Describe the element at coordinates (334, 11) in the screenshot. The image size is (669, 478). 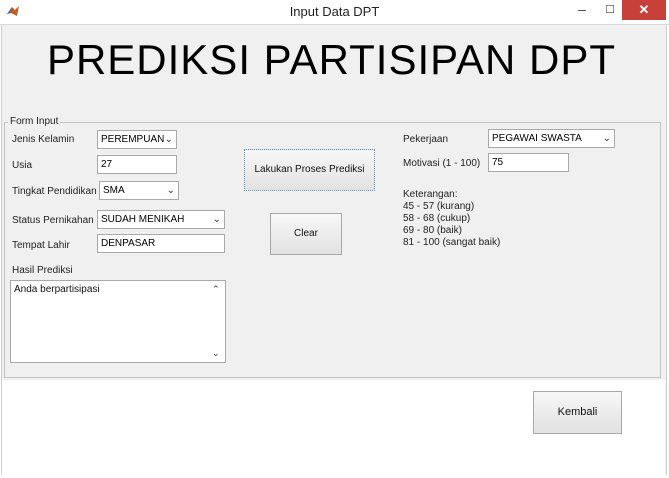
I see `window-title: Input Data DPT` at that location.